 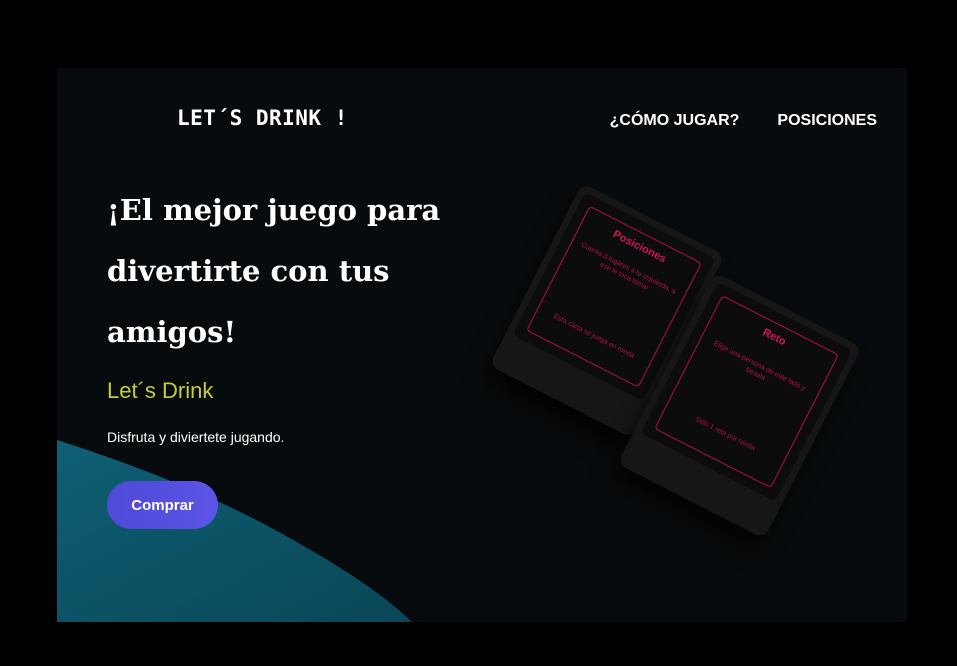 What do you see at coordinates (160, 390) in the screenshot?
I see `hero-subtitle: Let´s Drink` at bounding box center [160, 390].